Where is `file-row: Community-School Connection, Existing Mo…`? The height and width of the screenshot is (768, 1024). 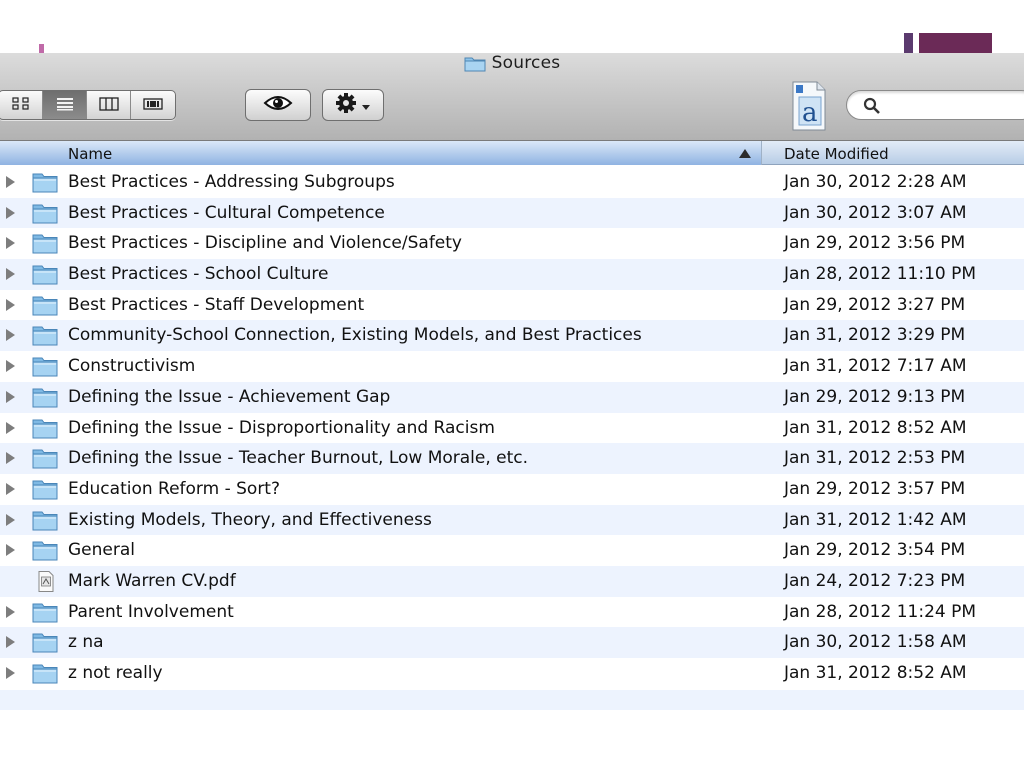 file-row: Community-School Connection, Existing Mo… is located at coordinates (512, 336).